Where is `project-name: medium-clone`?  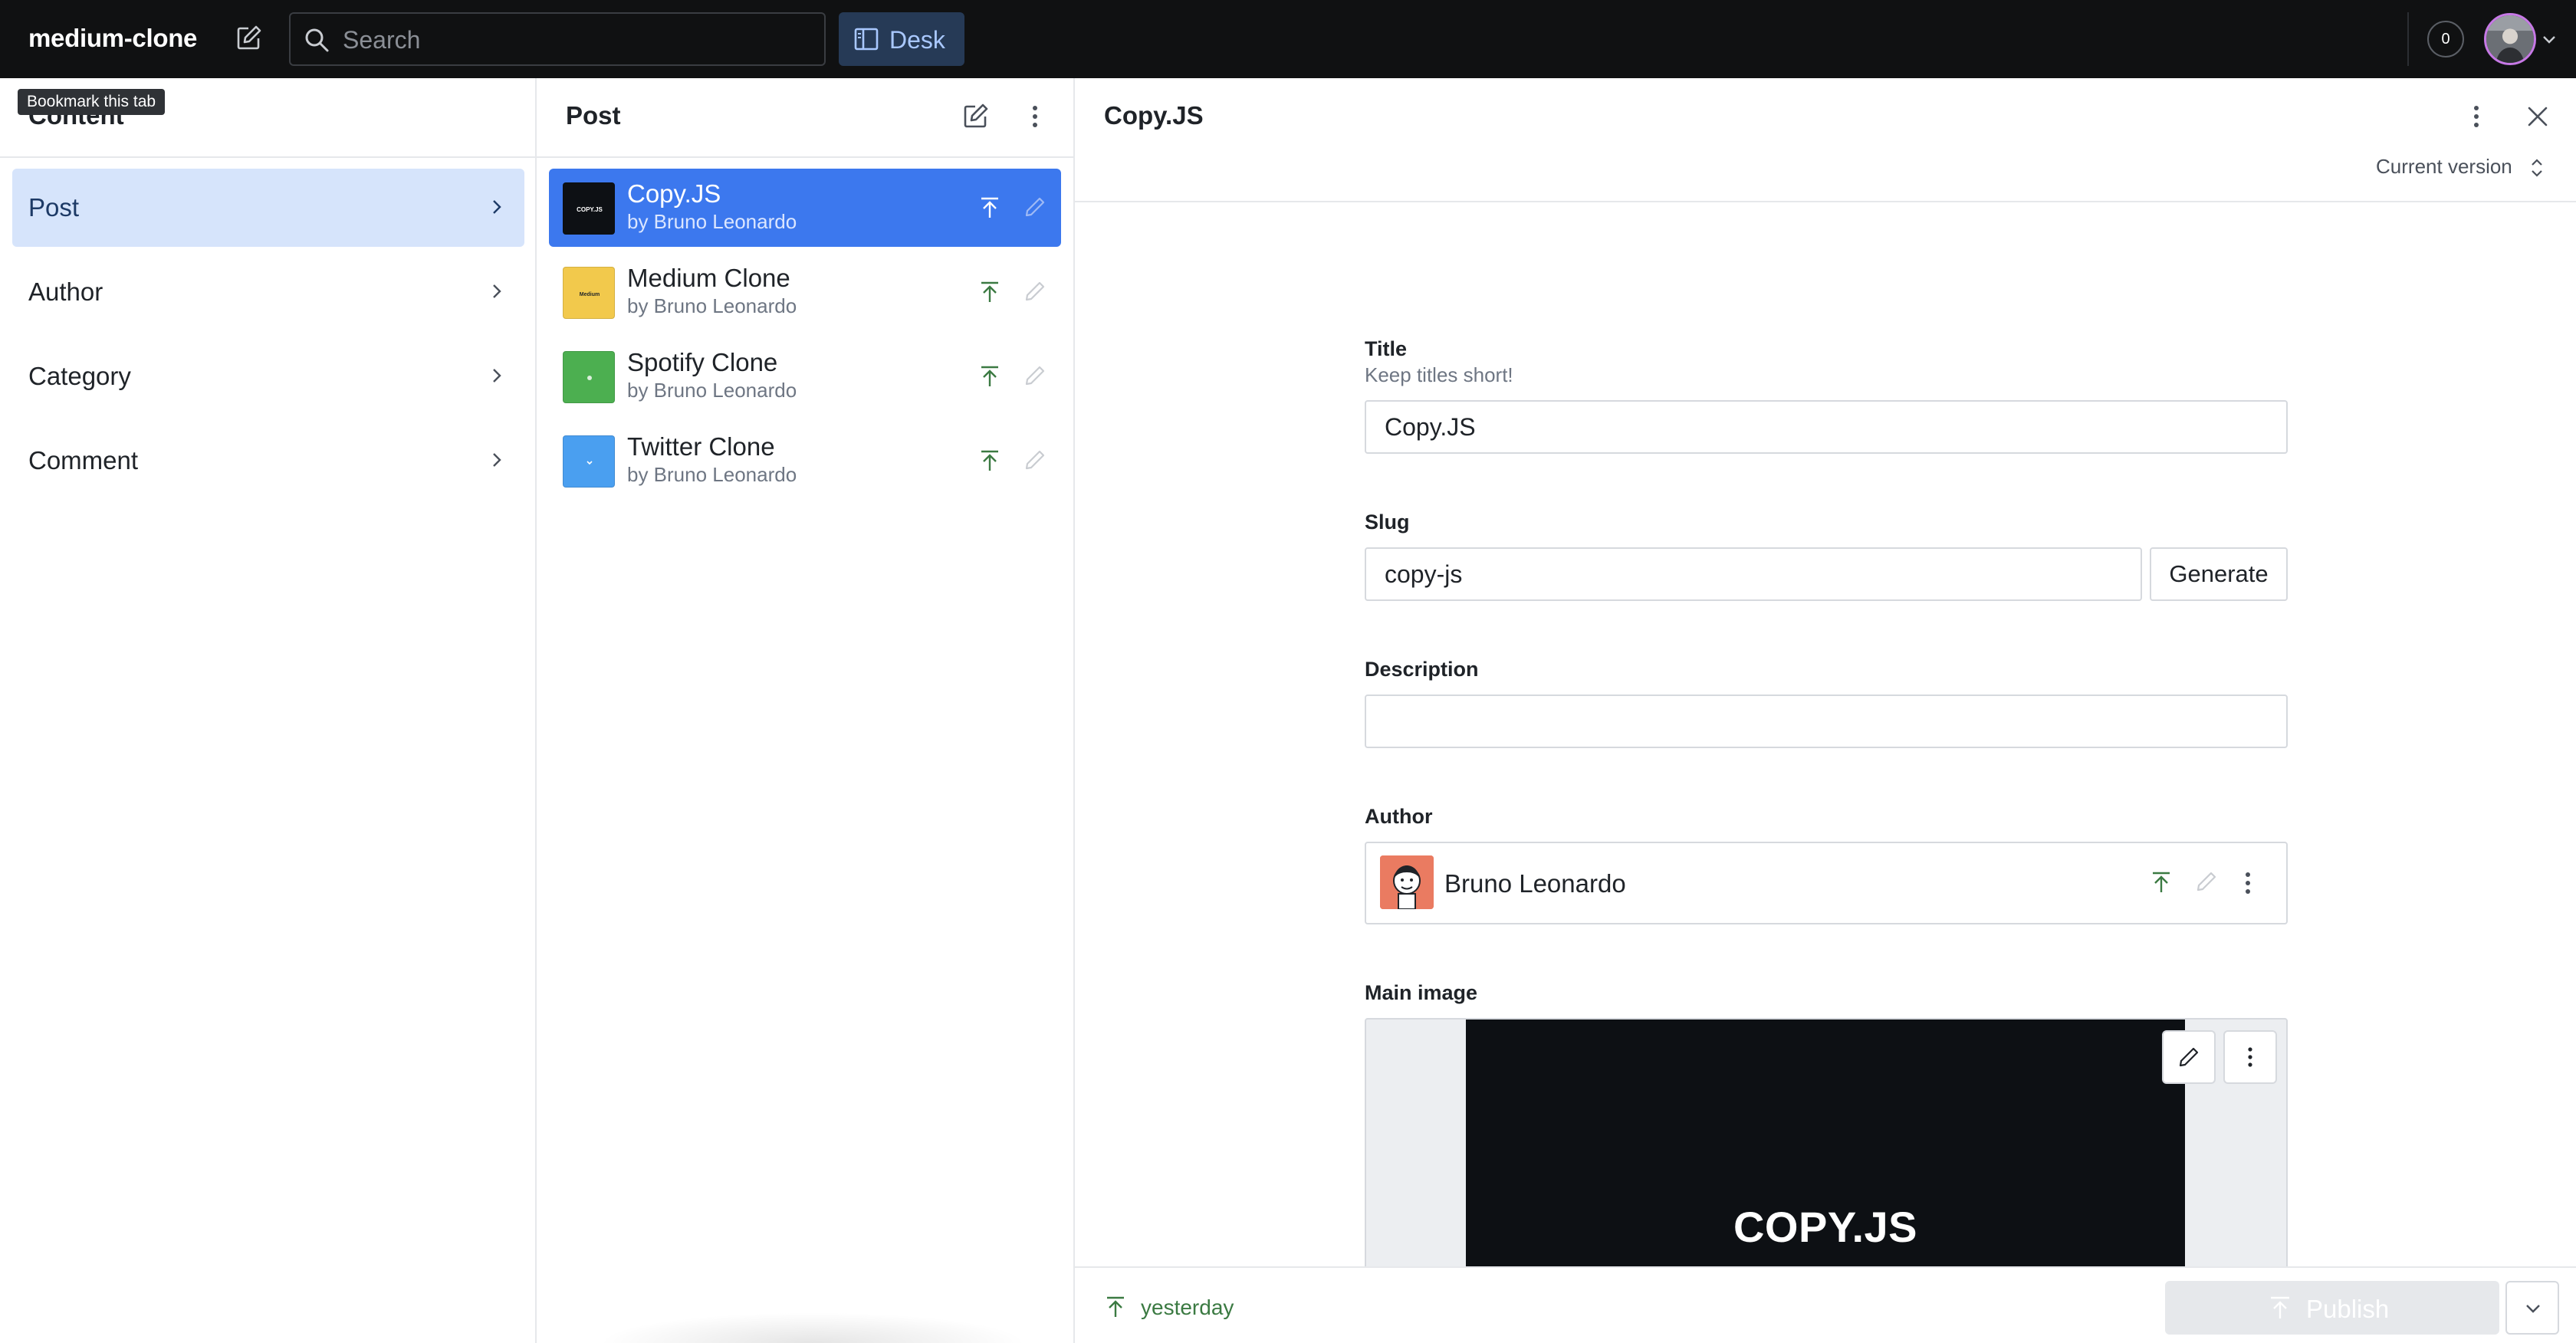 project-name: medium-clone is located at coordinates (113, 39).